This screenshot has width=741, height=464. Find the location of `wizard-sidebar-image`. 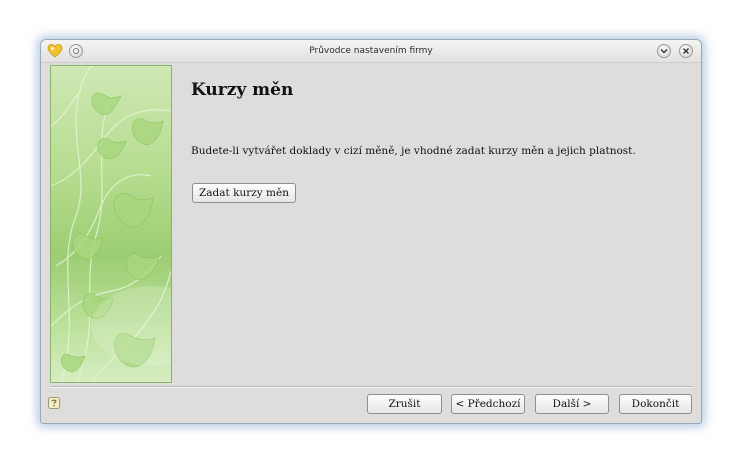

wizard-sidebar-image is located at coordinates (111, 224).